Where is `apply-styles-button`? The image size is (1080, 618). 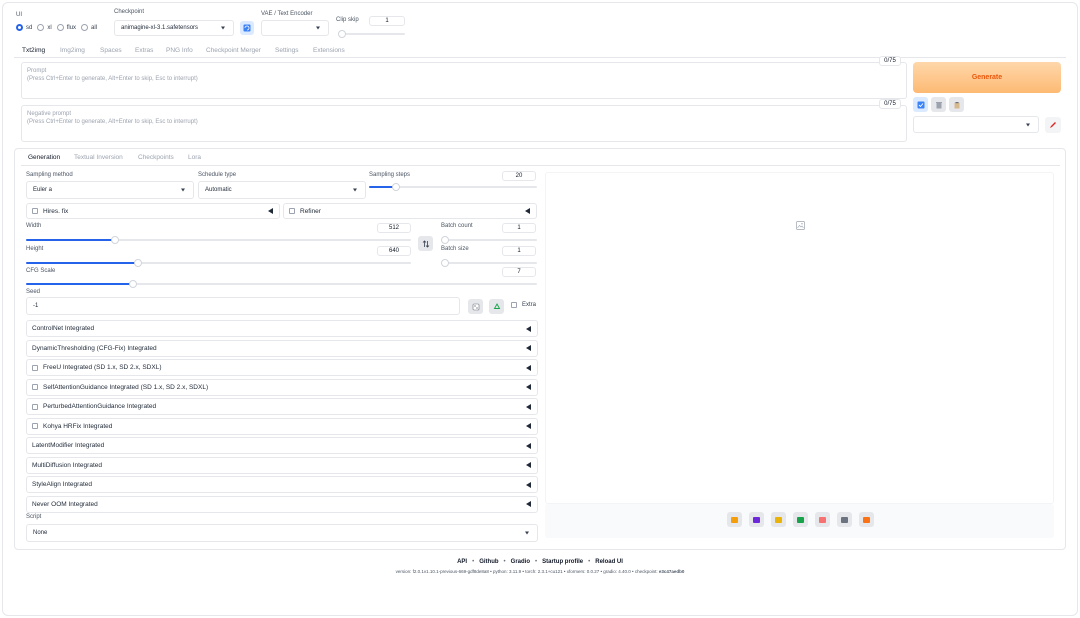
apply-styles-button is located at coordinates (920, 104).